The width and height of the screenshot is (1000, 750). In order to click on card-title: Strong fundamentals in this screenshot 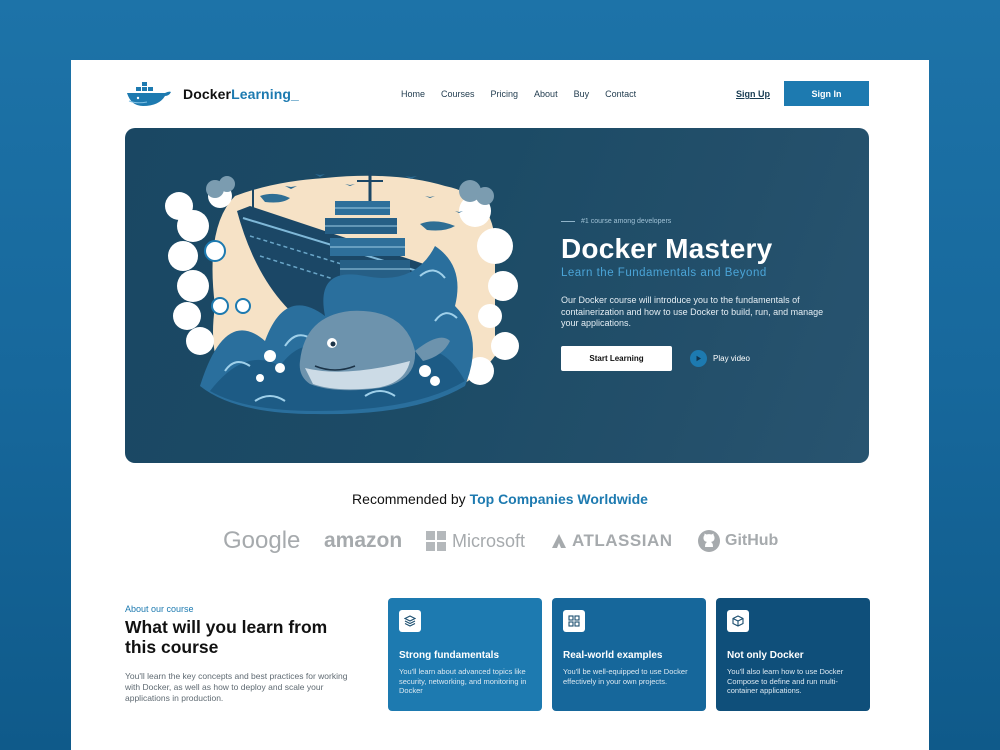, I will do `click(449, 655)`.